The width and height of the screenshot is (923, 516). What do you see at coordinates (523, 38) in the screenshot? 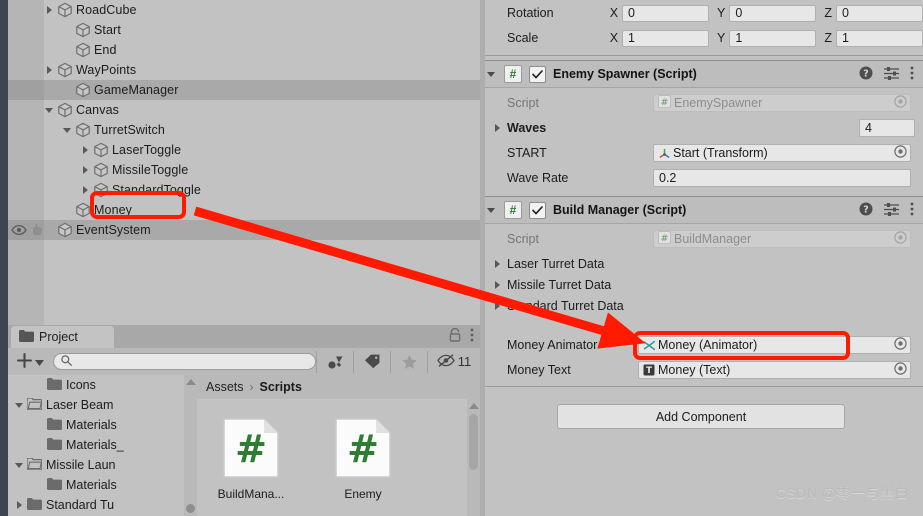
I see `row-label: Scale` at bounding box center [523, 38].